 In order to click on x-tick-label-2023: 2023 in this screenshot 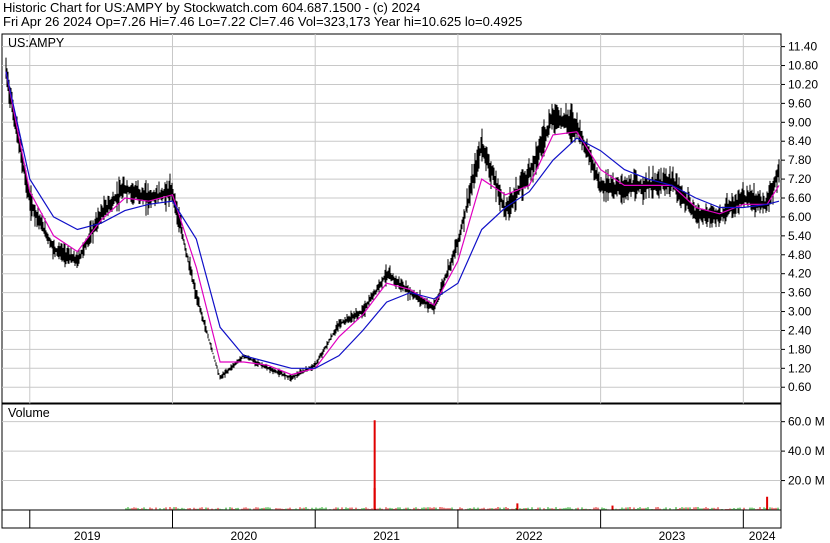, I will do `click(672, 536)`.